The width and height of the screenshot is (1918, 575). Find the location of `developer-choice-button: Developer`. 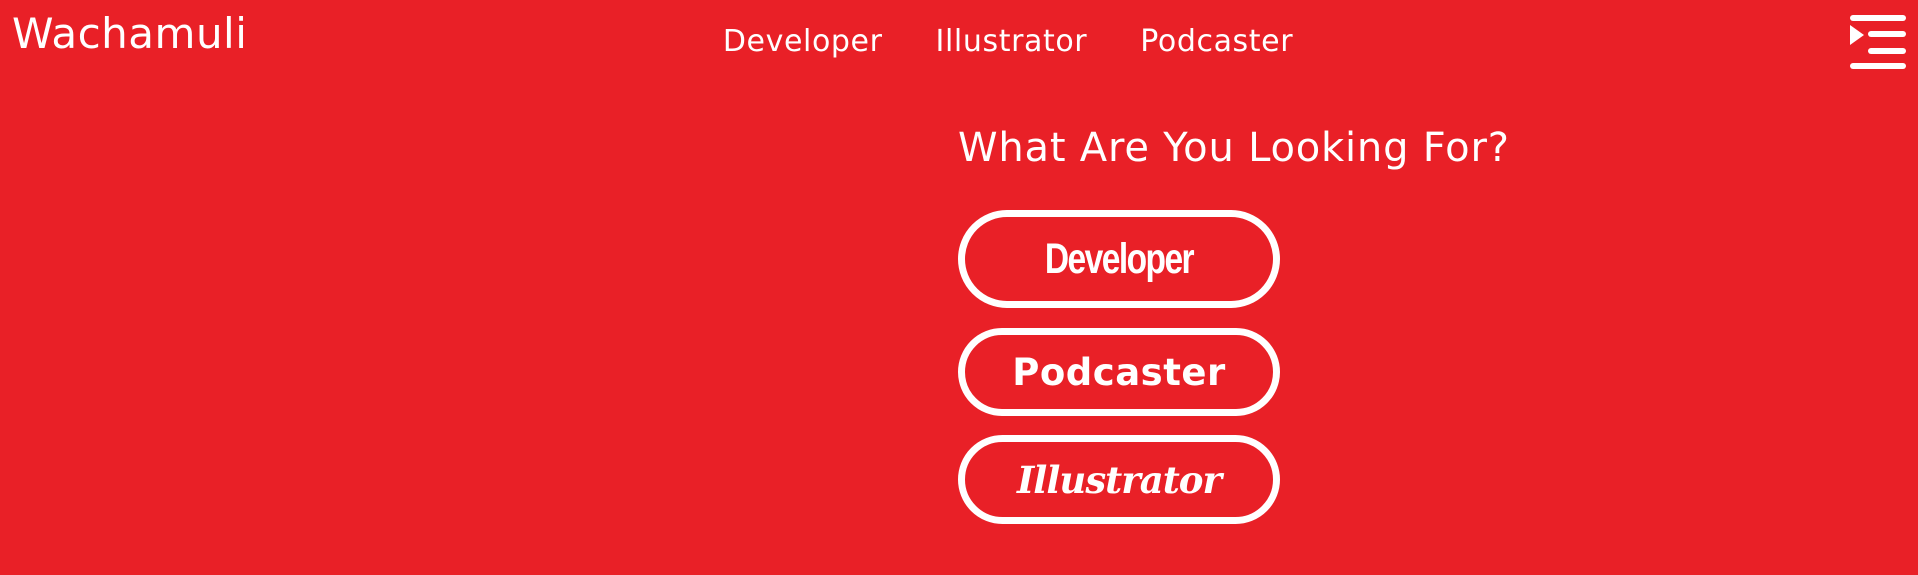

developer-choice-button: Developer is located at coordinates (1119, 259).